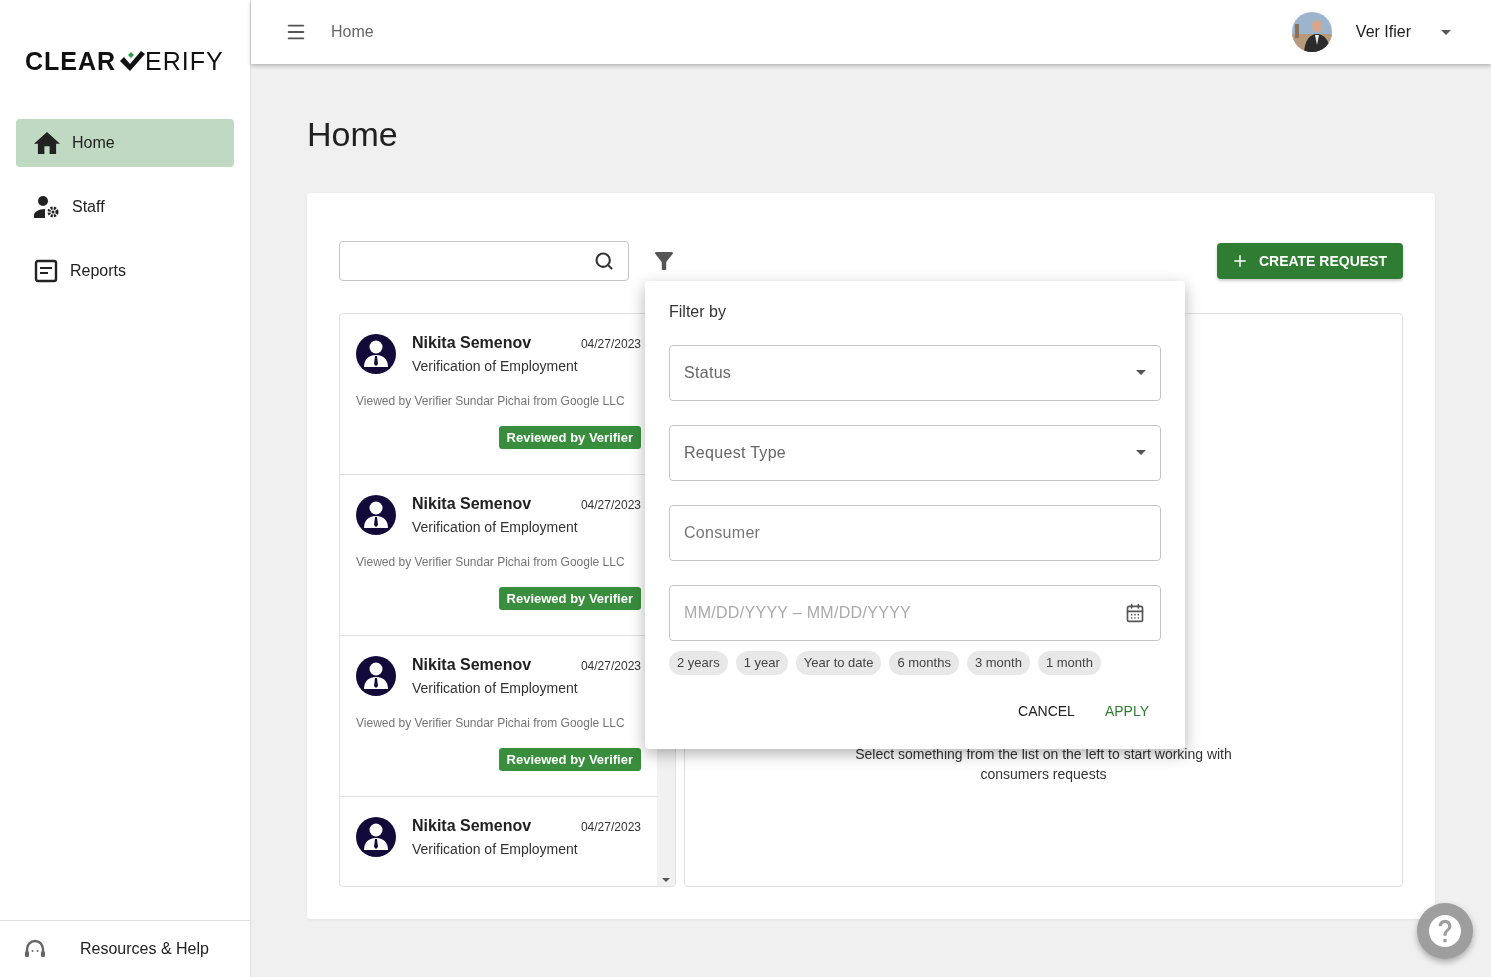 The height and width of the screenshot is (977, 1491). I want to click on search-field, so click(484, 260).